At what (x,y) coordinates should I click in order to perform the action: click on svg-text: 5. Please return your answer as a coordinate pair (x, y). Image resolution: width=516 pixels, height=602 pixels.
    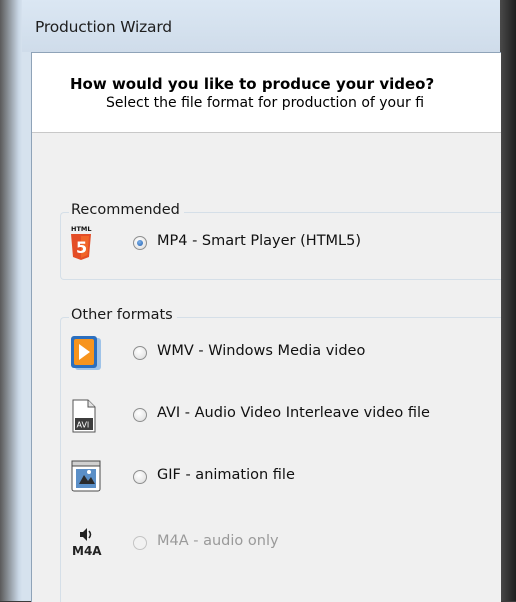
    Looking at the image, I should click on (81, 247).